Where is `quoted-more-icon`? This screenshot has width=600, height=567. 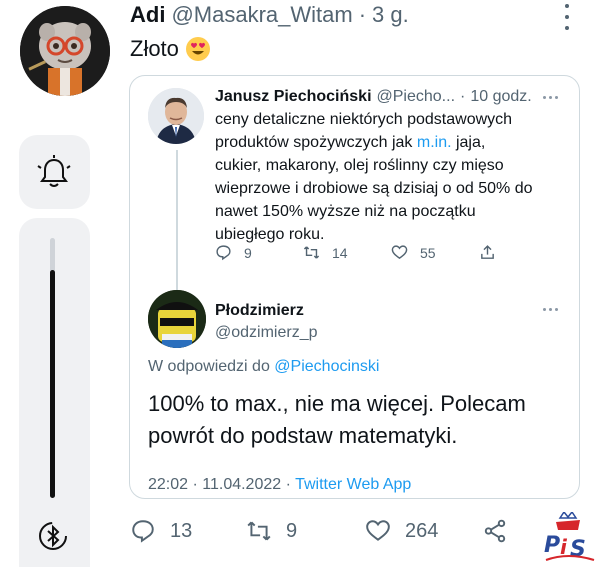
quoted-more-icon is located at coordinates (550, 97).